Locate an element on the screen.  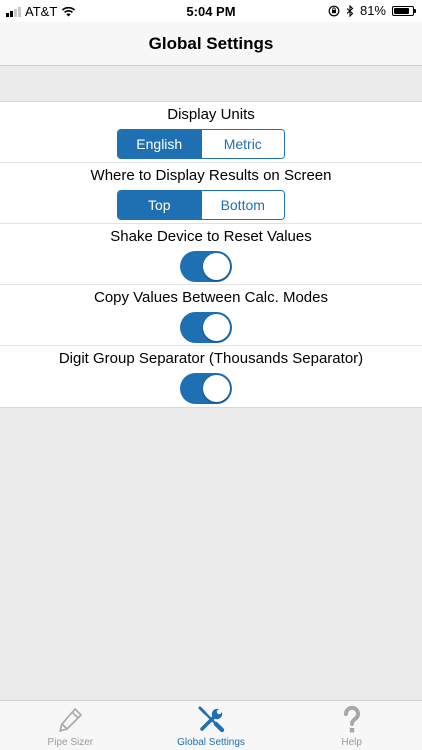
navigation-bar: Global Settings is located at coordinates (211, 44).